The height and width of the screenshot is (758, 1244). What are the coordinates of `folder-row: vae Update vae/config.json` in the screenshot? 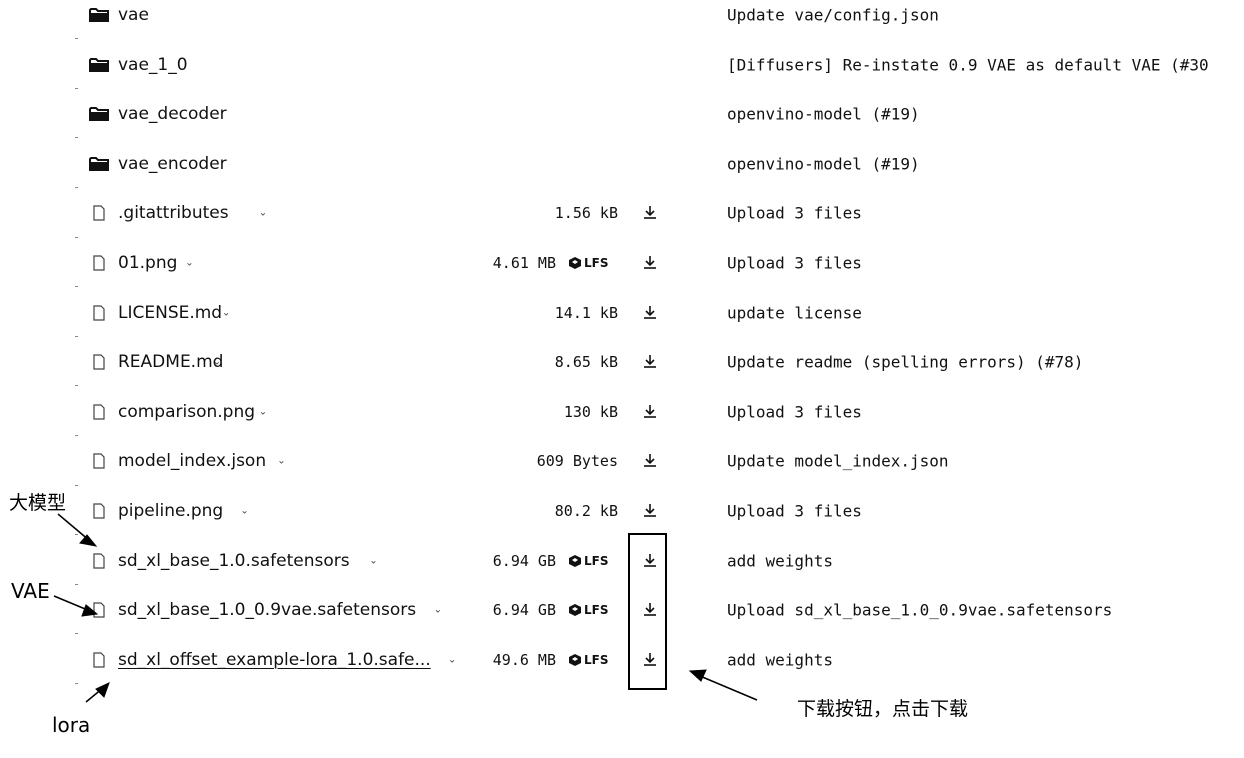 It's located at (622, 20).